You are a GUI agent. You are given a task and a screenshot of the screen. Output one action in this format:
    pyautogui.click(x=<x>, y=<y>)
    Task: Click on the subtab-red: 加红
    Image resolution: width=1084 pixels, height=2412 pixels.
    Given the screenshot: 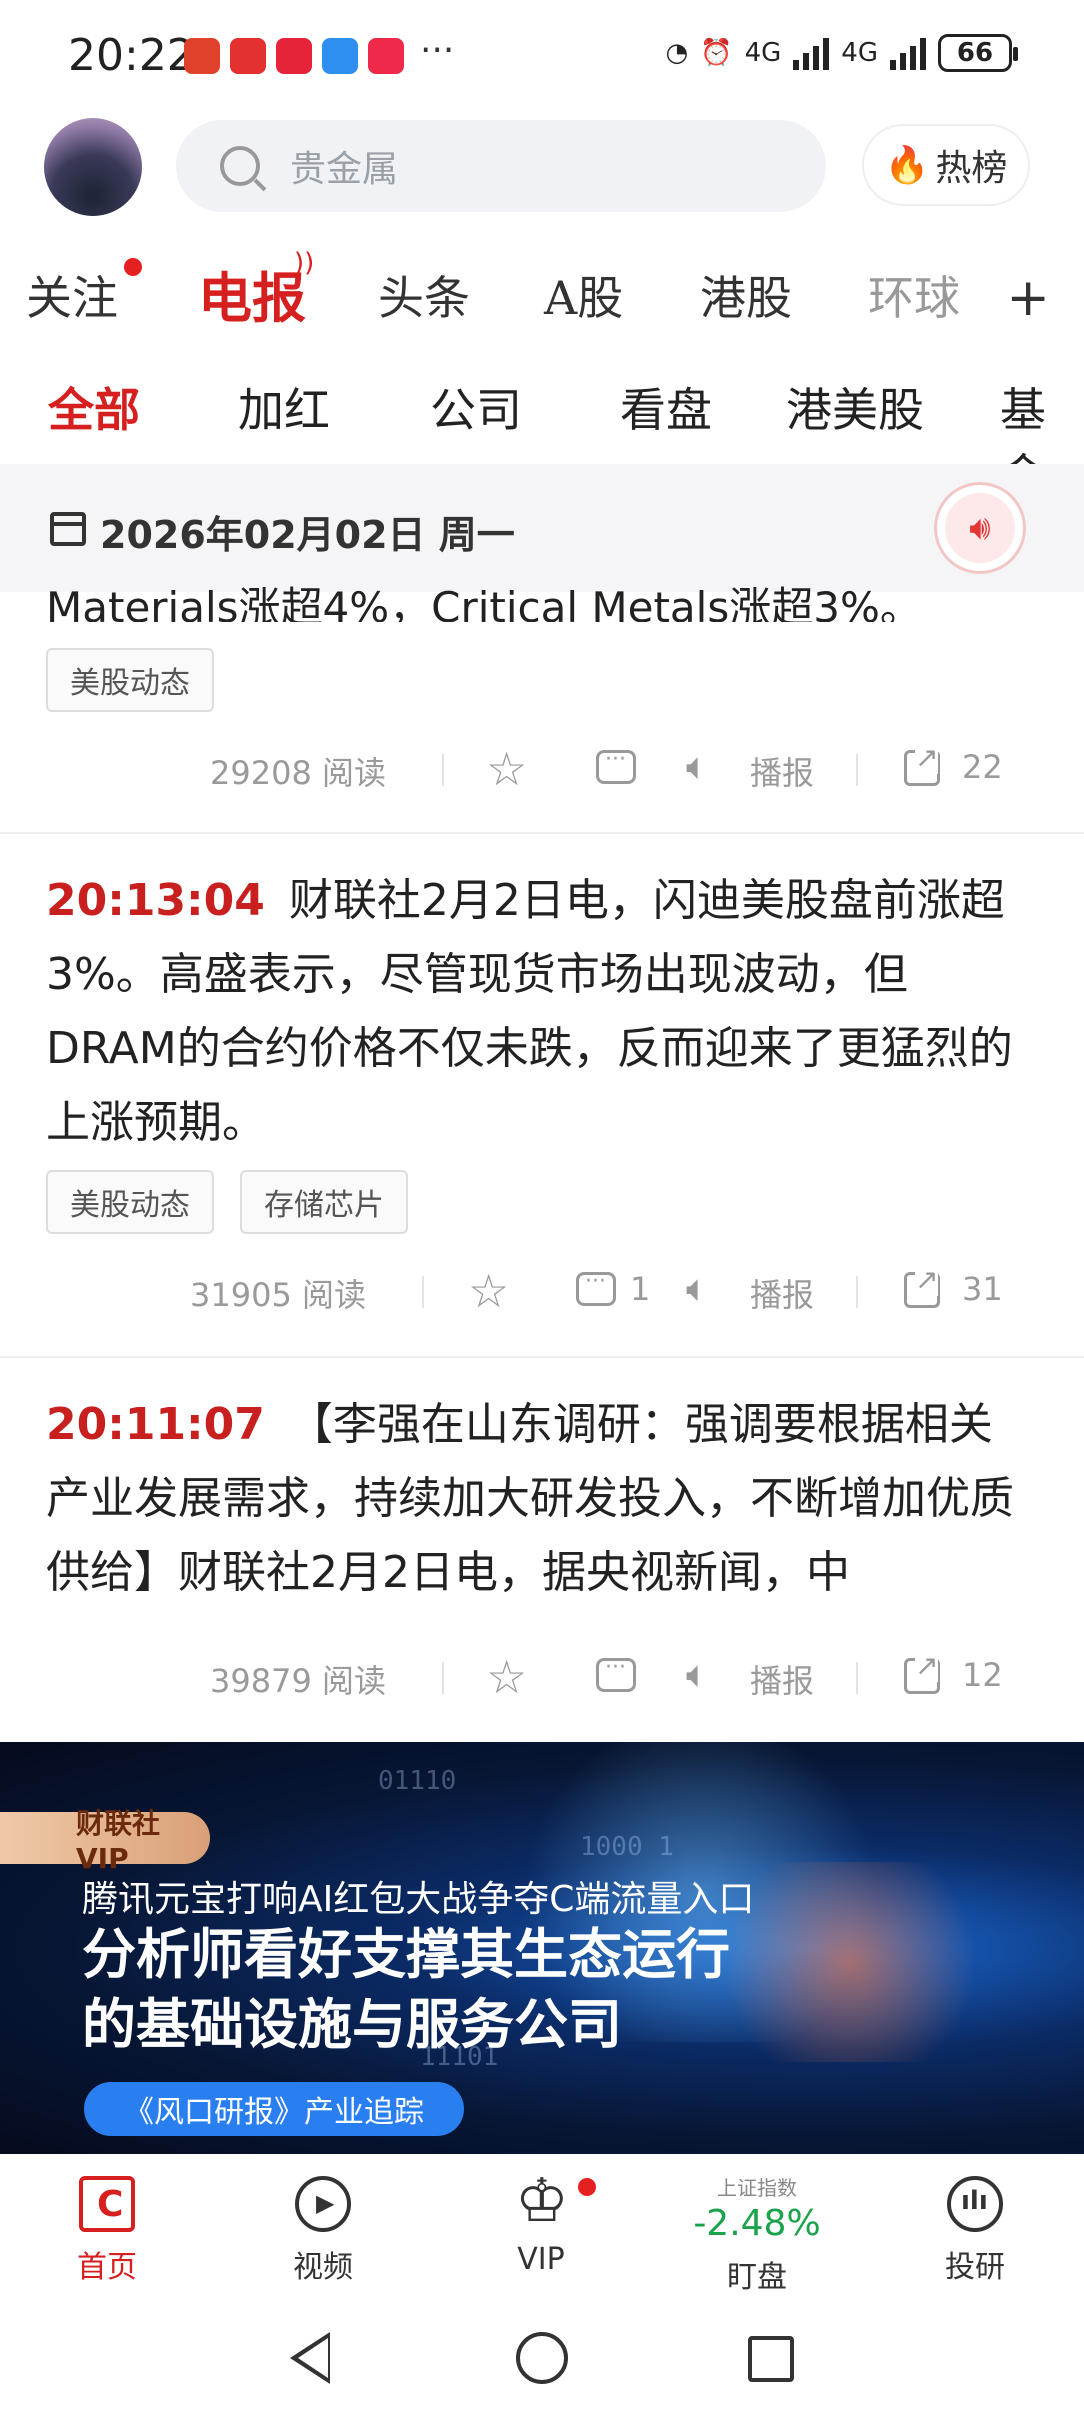 What is the action you would take?
    pyautogui.click(x=284, y=407)
    